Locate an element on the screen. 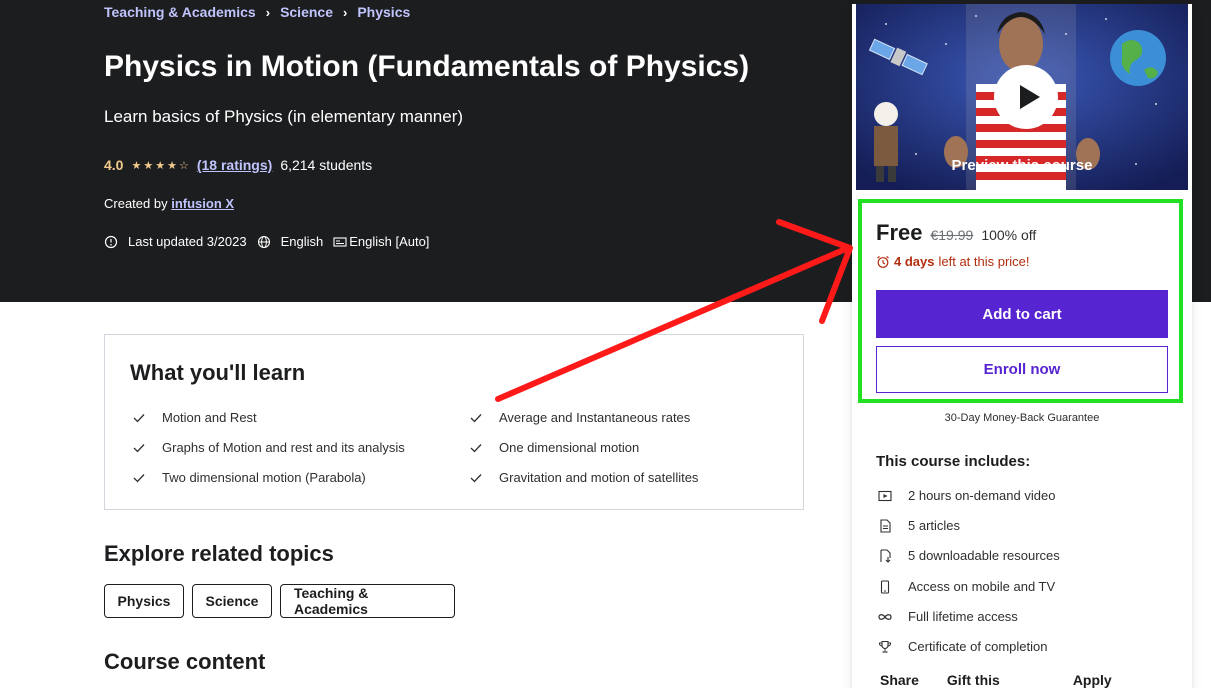 This screenshot has height=688, width=1211. course-content-title: Course content is located at coordinates (185, 661).